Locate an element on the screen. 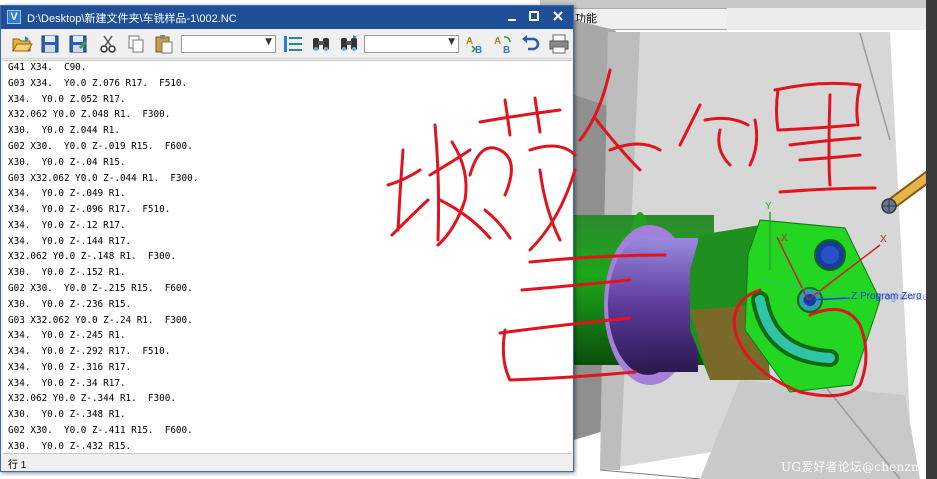 This screenshot has width=937, height=479. code-line: X30. Y0.0 Z-.04 R15. is located at coordinates (67, 163).